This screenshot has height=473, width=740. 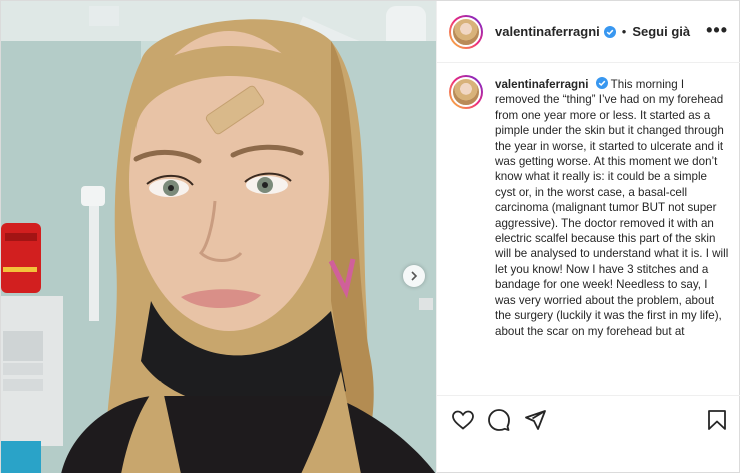 I want to click on post-header: valentinaferragni • Segui già •••, so click(x=588, y=32).